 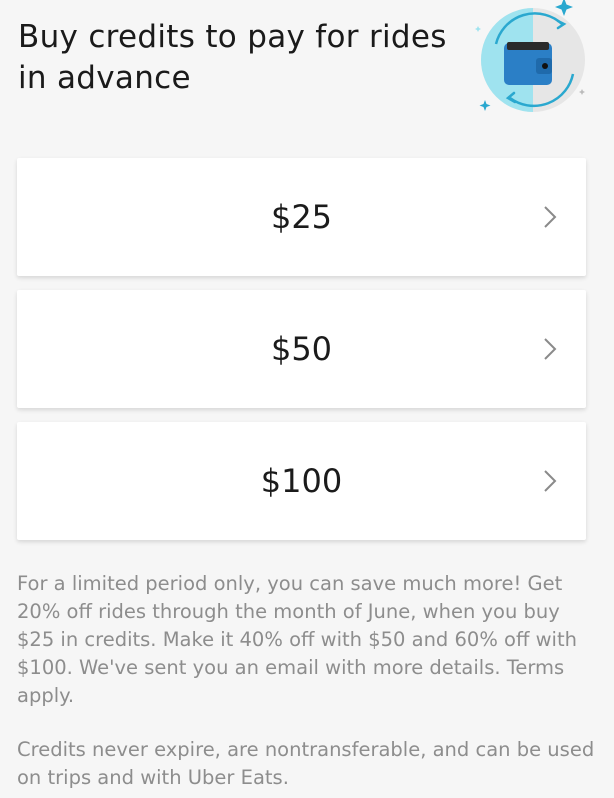 I want to click on credit-amount: $100, so click(x=301, y=481).